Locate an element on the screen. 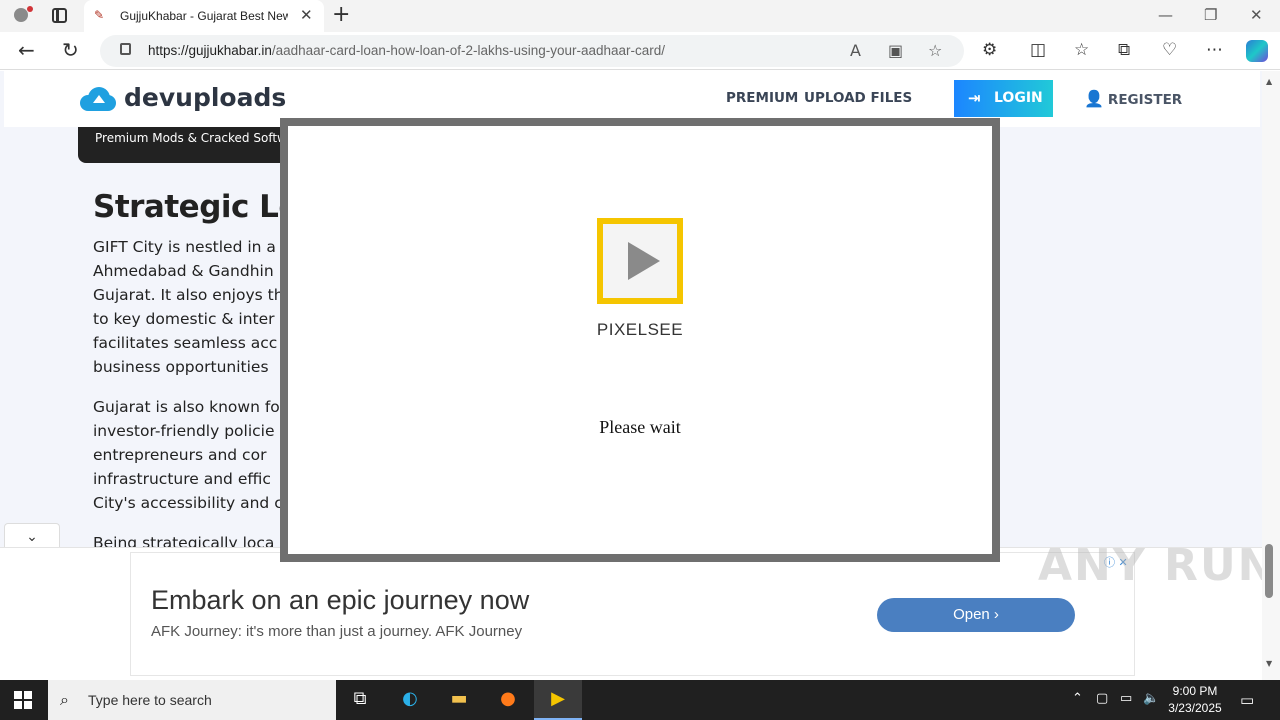 The width and height of the screenshot is (1280, 720). chevron-down-icon: ⌄ is located at coordinates (32, 536).